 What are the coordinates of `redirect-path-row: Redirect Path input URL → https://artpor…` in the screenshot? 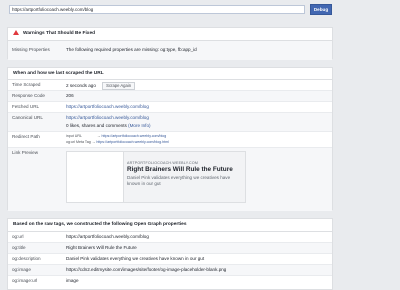 It's located at (170, 140).